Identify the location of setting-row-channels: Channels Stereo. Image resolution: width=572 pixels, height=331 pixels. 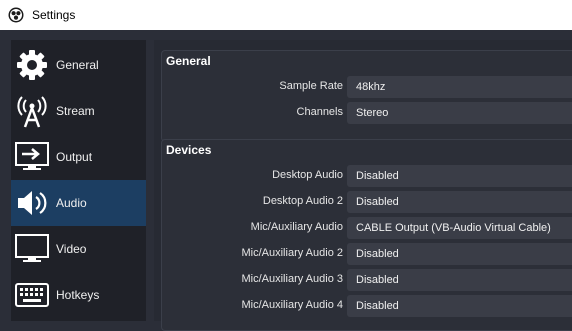
(367, 113).